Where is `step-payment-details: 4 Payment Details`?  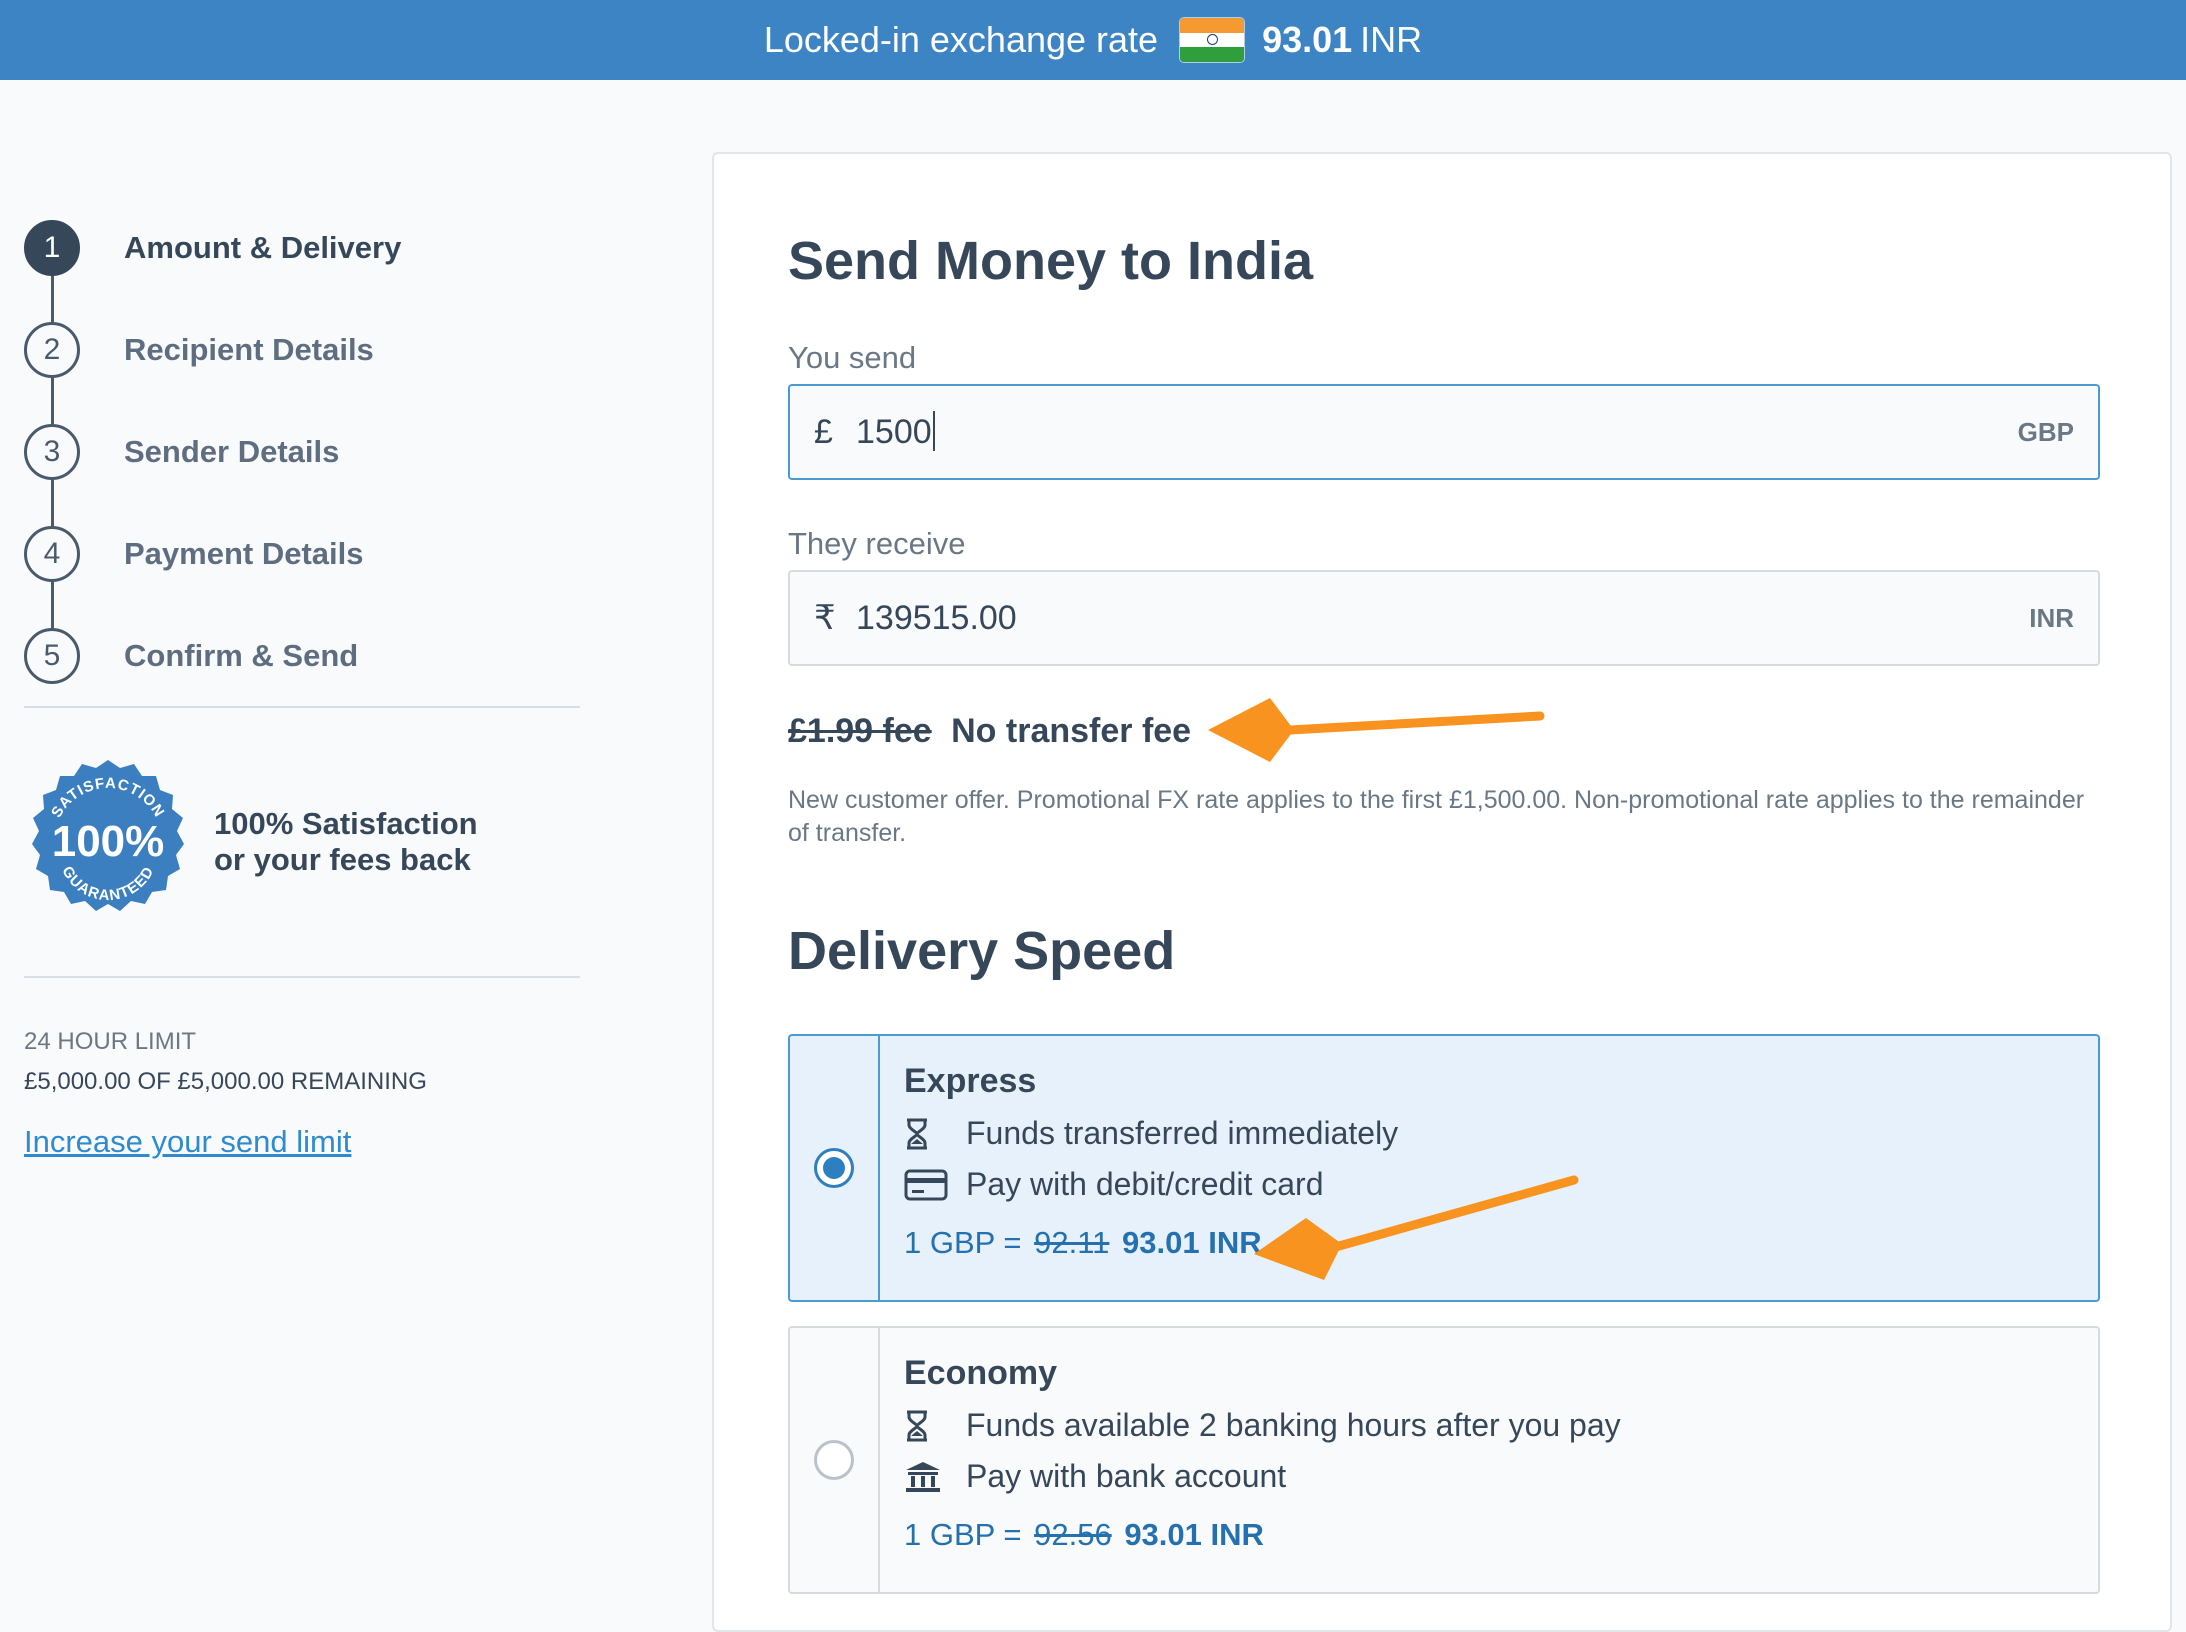 step-payment-details: 4 Payment Details is located at coordinates (304, 577).